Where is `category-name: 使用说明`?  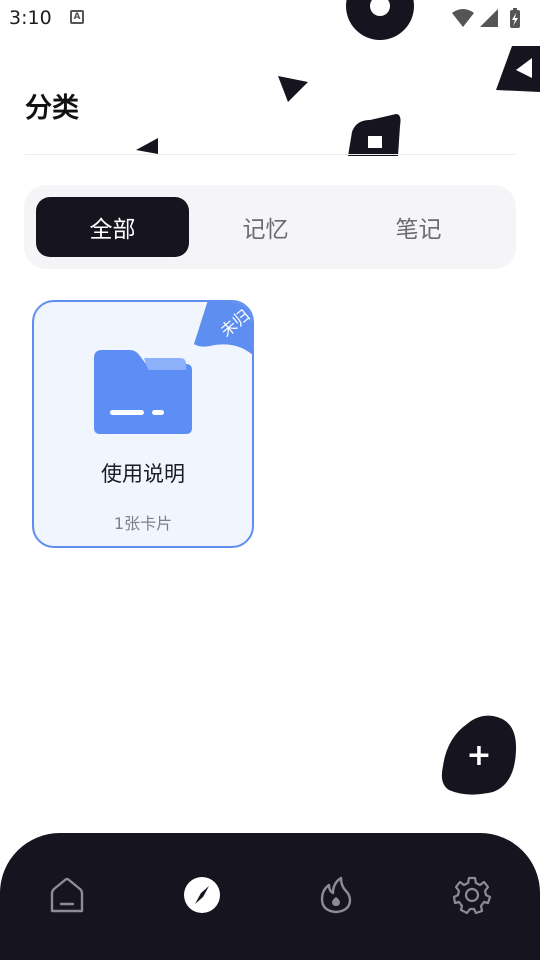
category-name: 使用说明 is located at coordinates (143, 474).